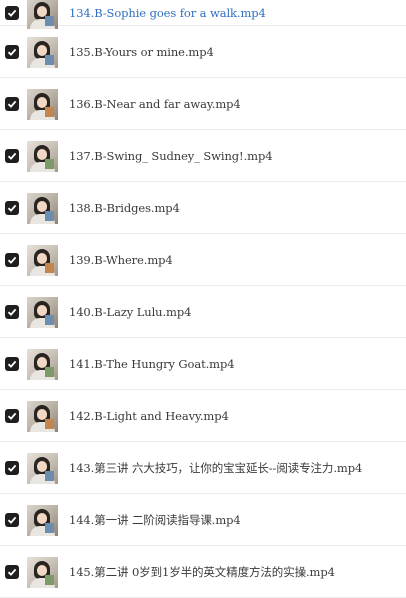 This screenshot has width=406, height=598. I want to click on file-title: 141.B-The Hungry Goat.mp4, so click(152, 364).